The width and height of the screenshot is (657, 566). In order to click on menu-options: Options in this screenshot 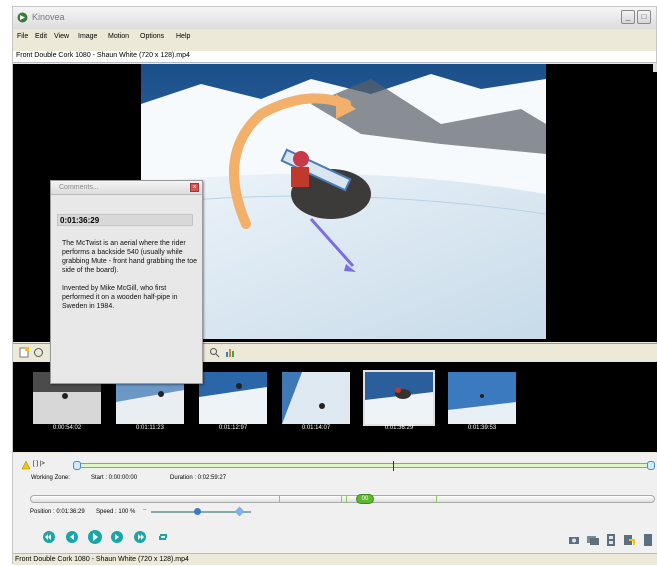, I will do `click(152, 36)`.